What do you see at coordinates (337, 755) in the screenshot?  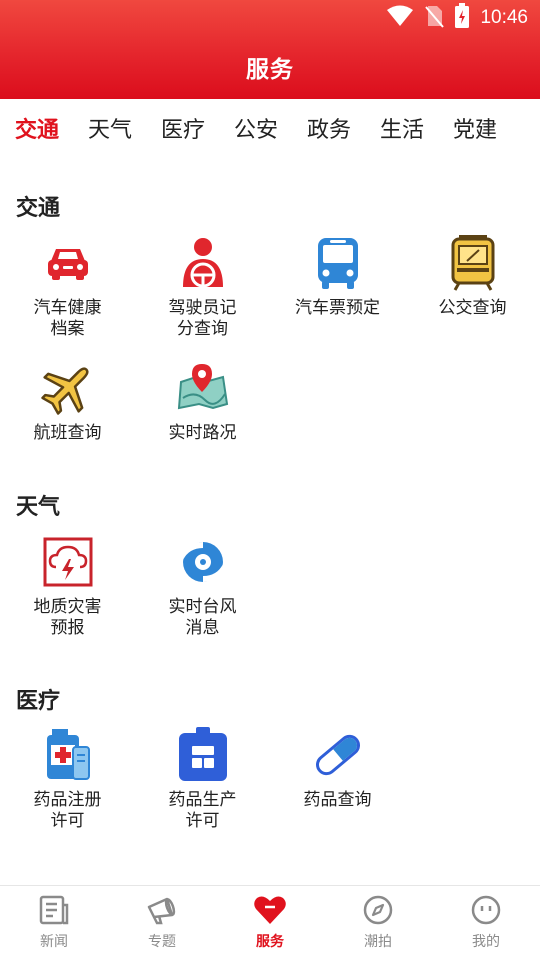 I see `pill-icon` at bounding box center [337, 755].